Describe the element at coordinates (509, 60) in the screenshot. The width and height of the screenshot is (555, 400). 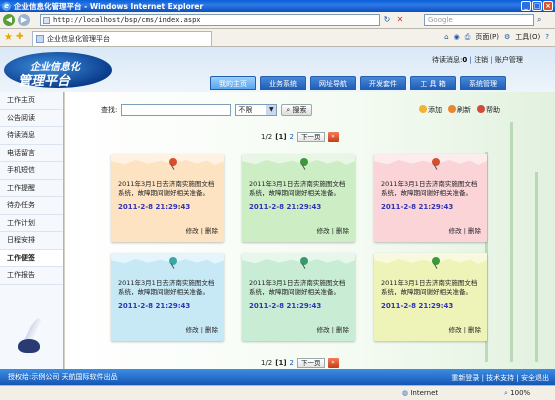
I see `account-link: 账户管理` at that location.